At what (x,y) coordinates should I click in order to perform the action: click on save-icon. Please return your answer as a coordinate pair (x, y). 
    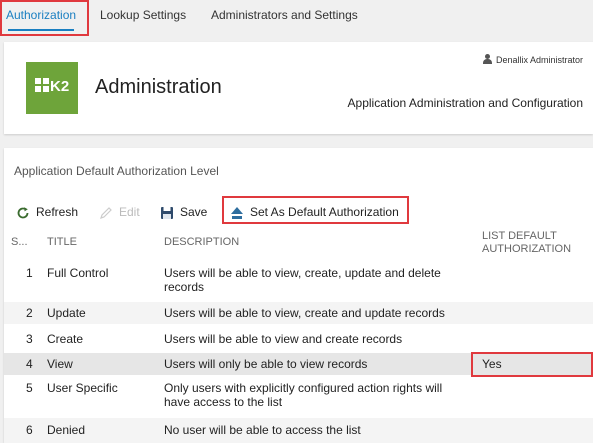
    Looking at the image, I should click on (167, 212).